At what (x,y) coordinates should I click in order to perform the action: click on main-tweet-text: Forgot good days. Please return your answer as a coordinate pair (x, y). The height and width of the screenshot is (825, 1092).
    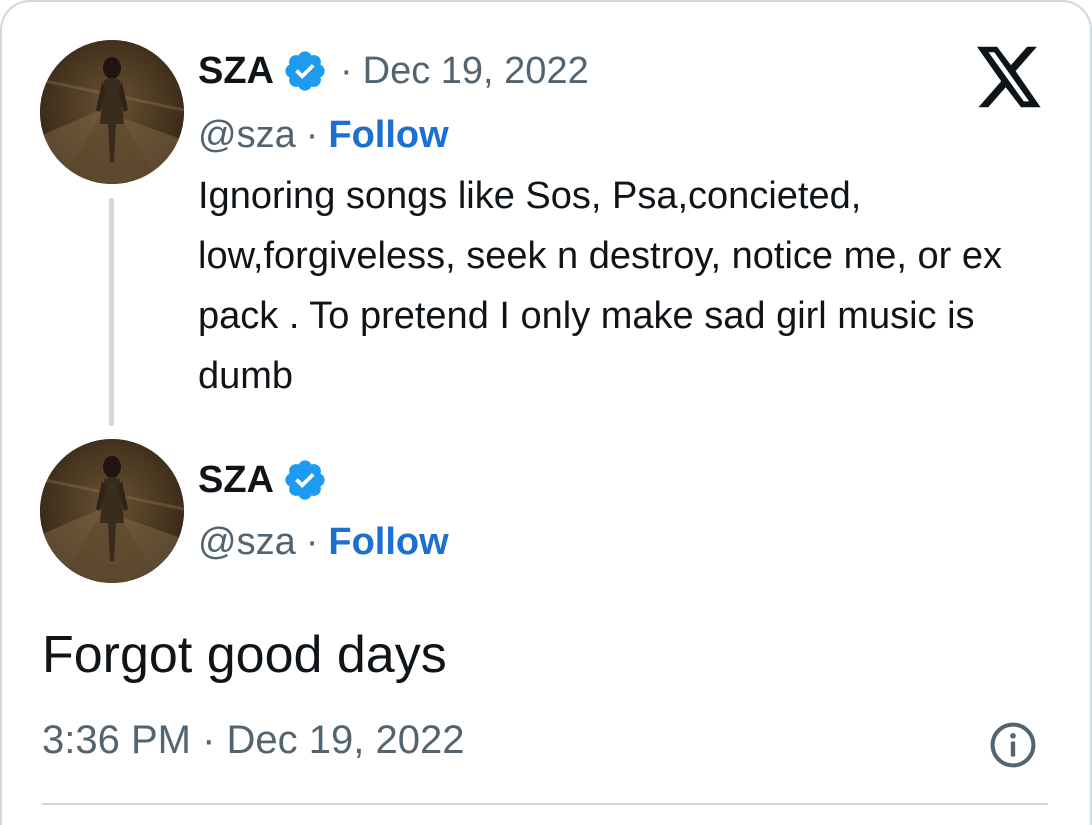
    Looking at the image, I should click on (244, 655).